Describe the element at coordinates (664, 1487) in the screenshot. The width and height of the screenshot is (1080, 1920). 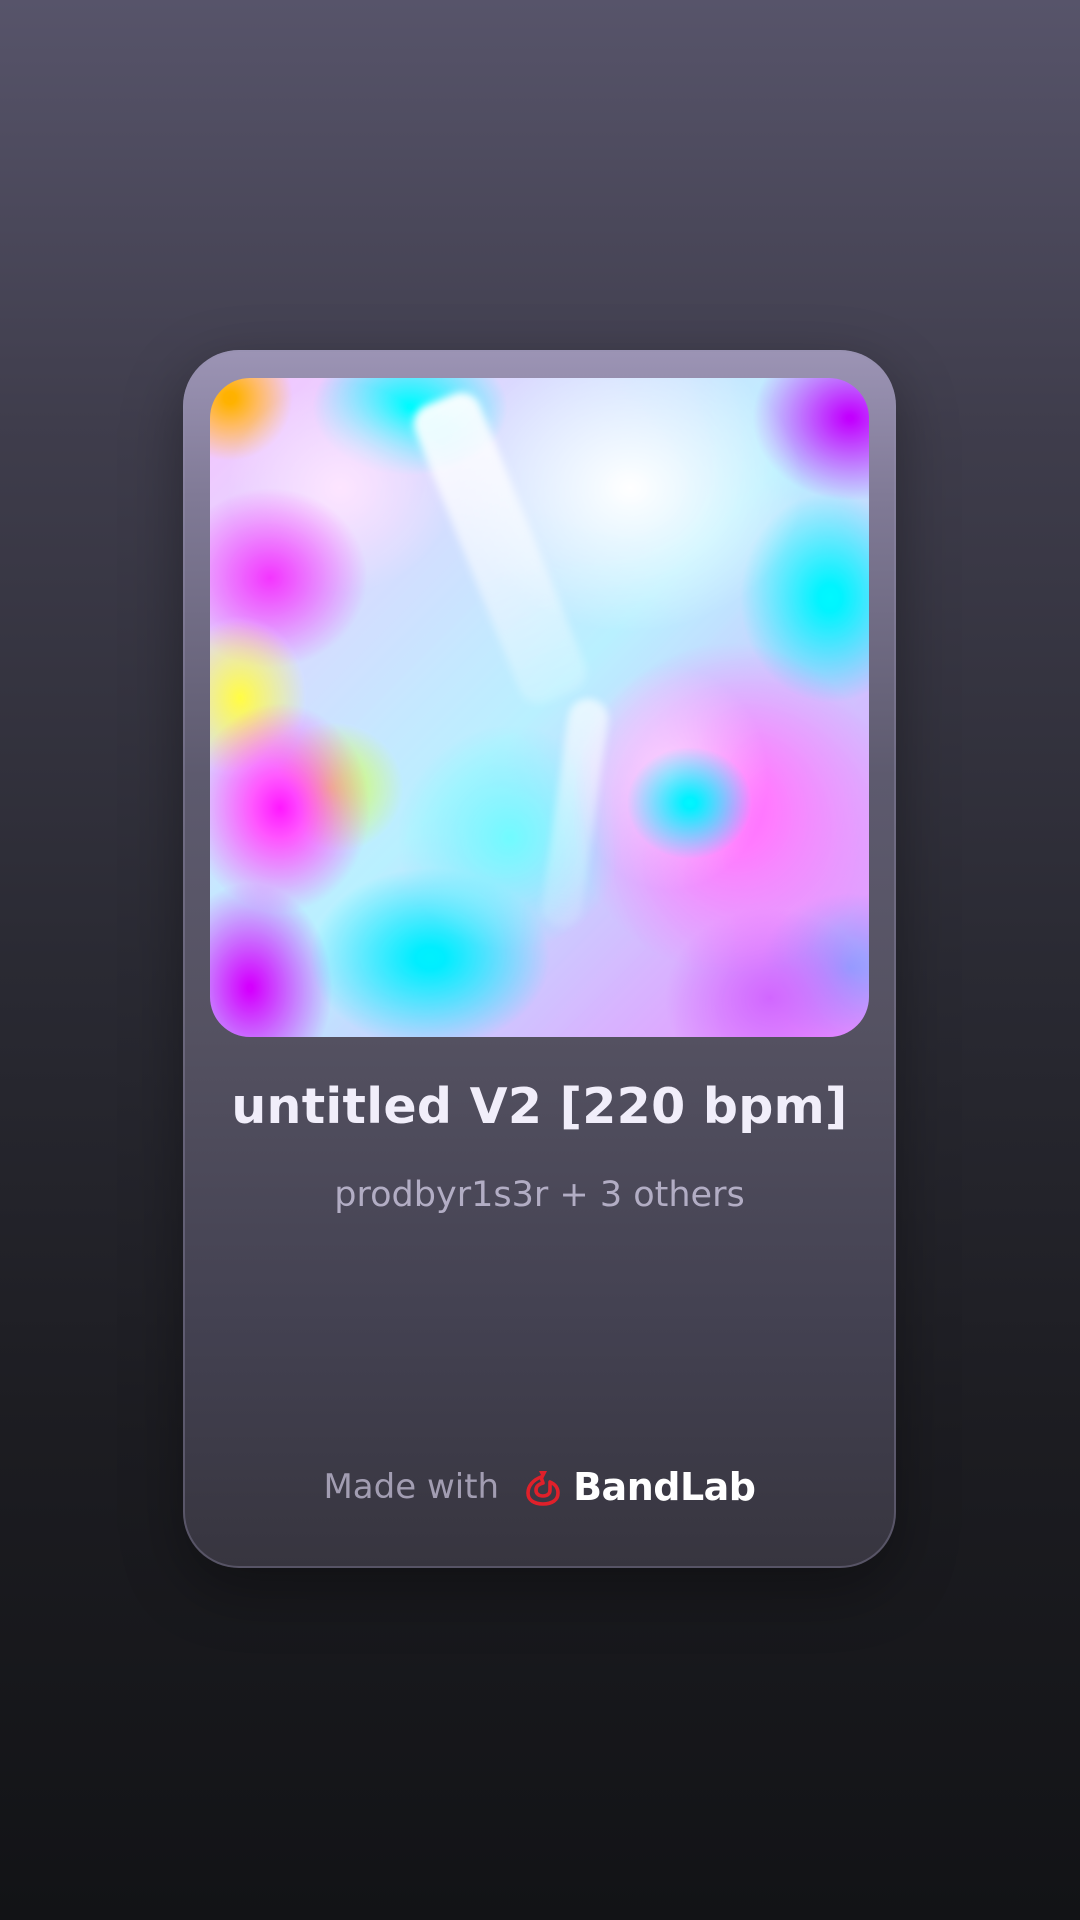
I see `brand-name: BandLab` at that location.